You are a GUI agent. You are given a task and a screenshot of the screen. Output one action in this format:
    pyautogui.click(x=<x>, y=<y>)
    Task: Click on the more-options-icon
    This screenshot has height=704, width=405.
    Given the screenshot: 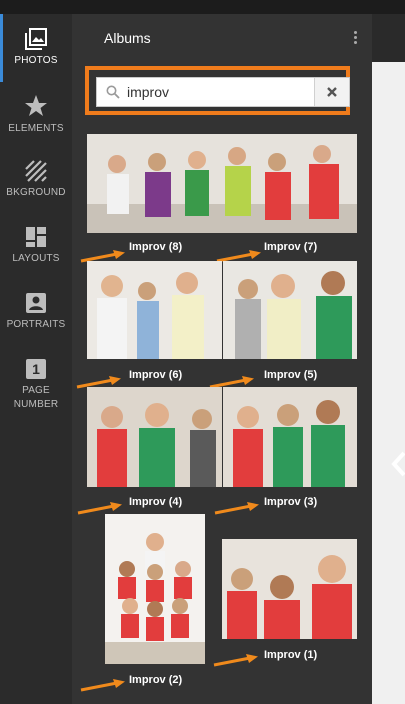 What is the action you would take?
    pyautogui.click(x=356, y=38)
    